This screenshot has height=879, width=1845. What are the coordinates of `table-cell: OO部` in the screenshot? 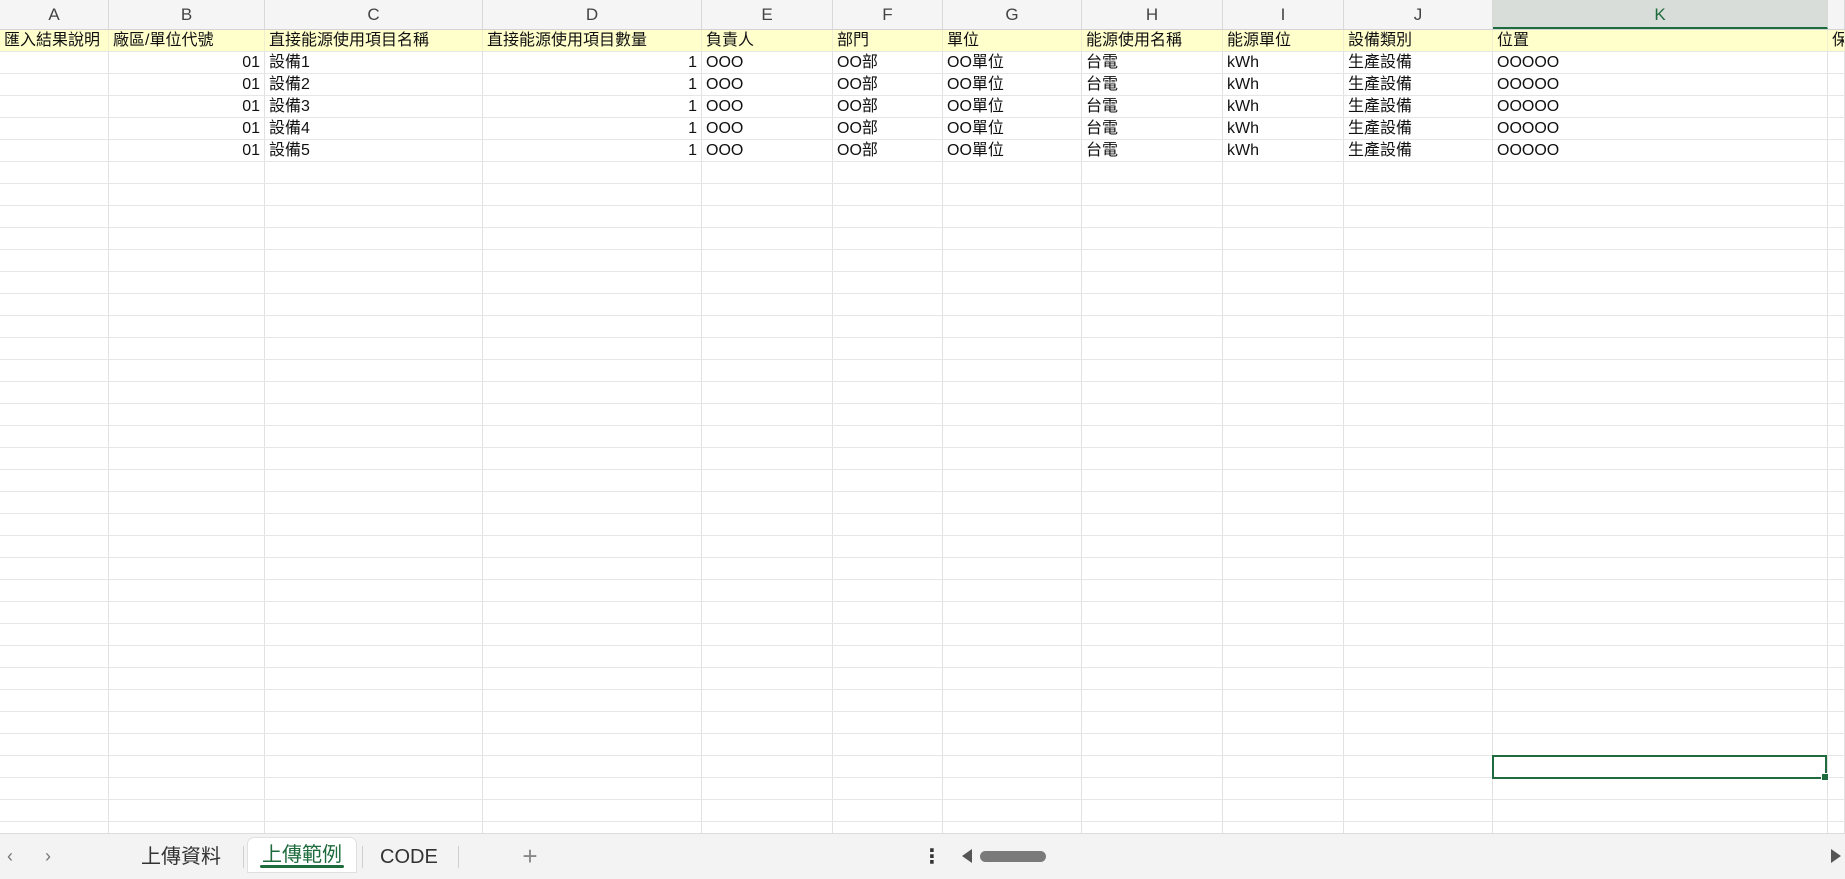 It's located at (888, 128).